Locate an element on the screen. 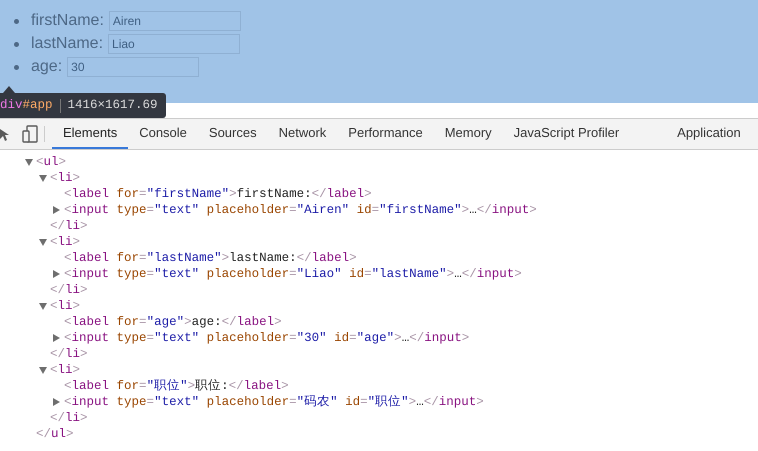 Image resolution: width=758 pixels, height=451 pixels. devtools-tab: Network is located at coordinates (303, 134).